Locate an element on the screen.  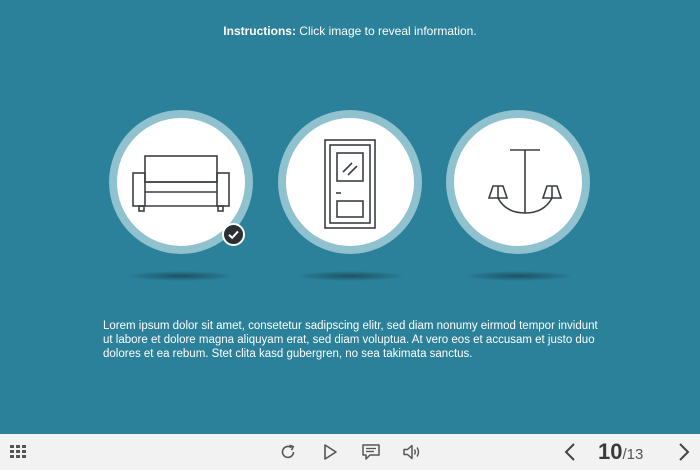
instructions-body: Click image to reveal information. is located at coordinates (386, 31).